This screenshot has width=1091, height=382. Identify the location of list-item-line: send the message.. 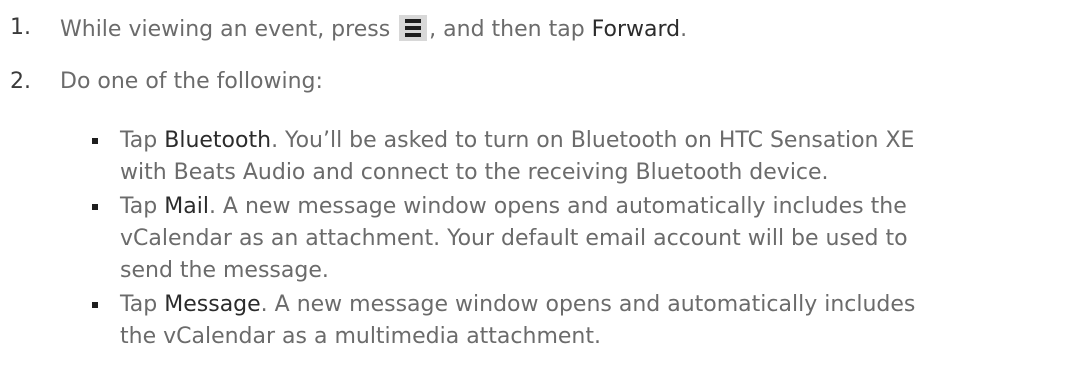
(224, 270).